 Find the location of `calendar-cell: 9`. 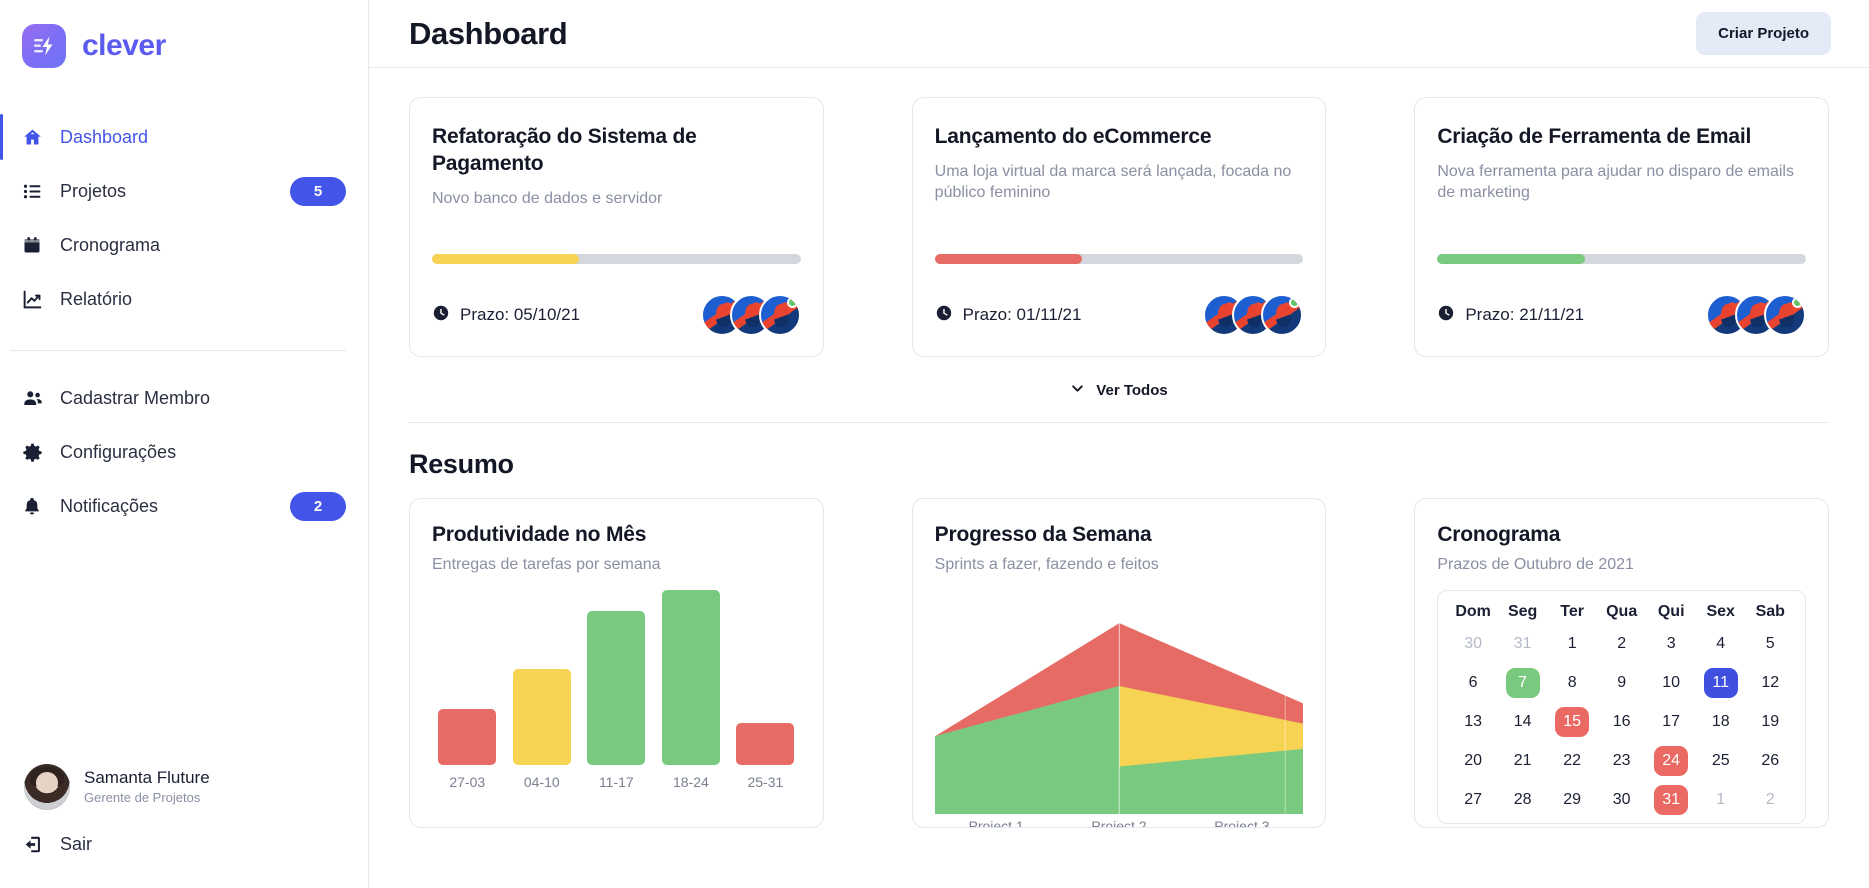

calendar-cell: 9 is located at coordinates (1622, 683).